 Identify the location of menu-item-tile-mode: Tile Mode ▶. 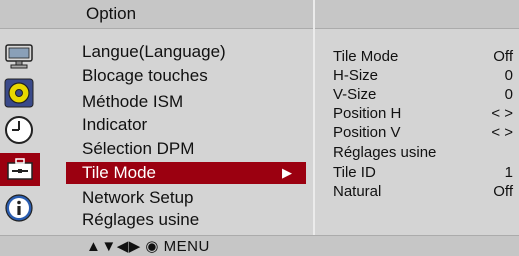
(186, 173).